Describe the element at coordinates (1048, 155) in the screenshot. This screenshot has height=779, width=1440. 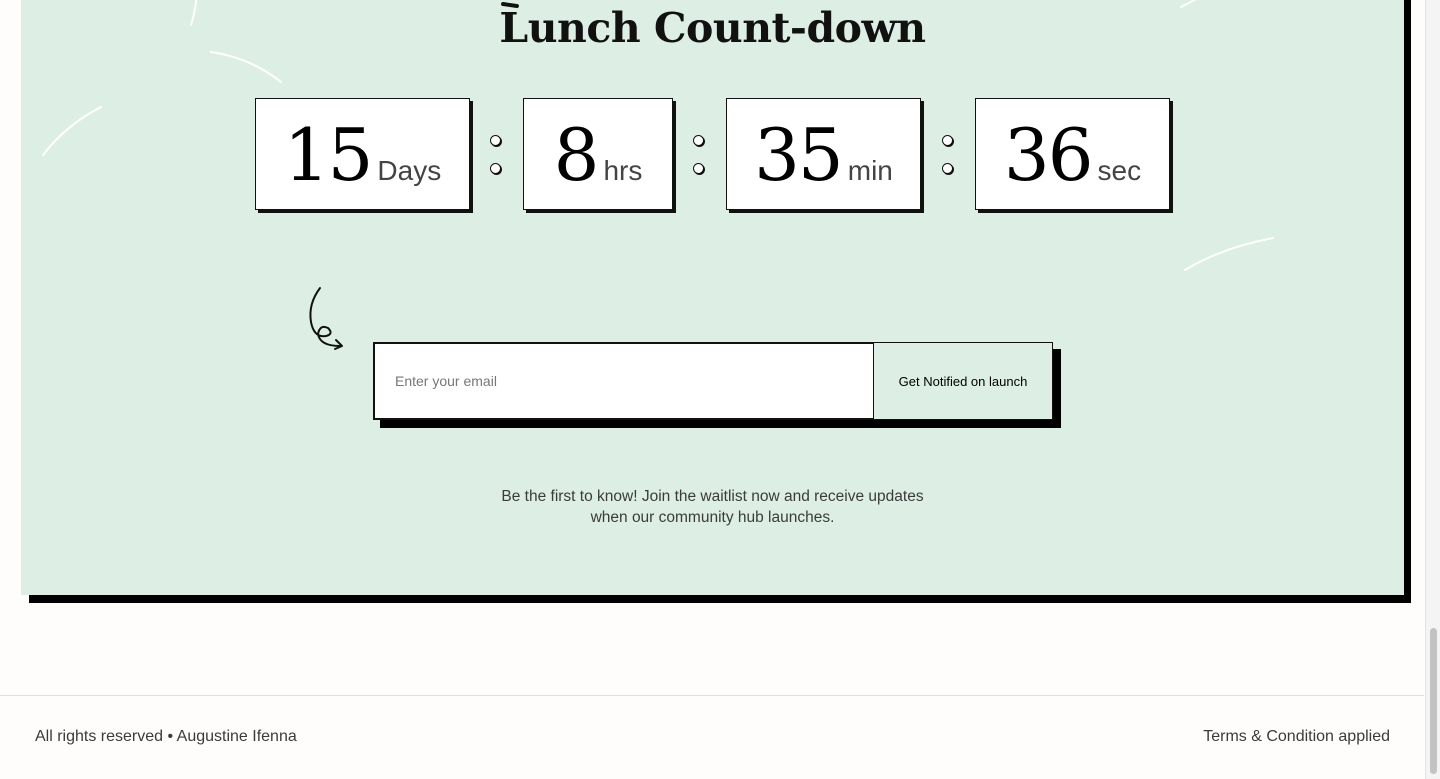
I see `seconds-value: 36` at that location.